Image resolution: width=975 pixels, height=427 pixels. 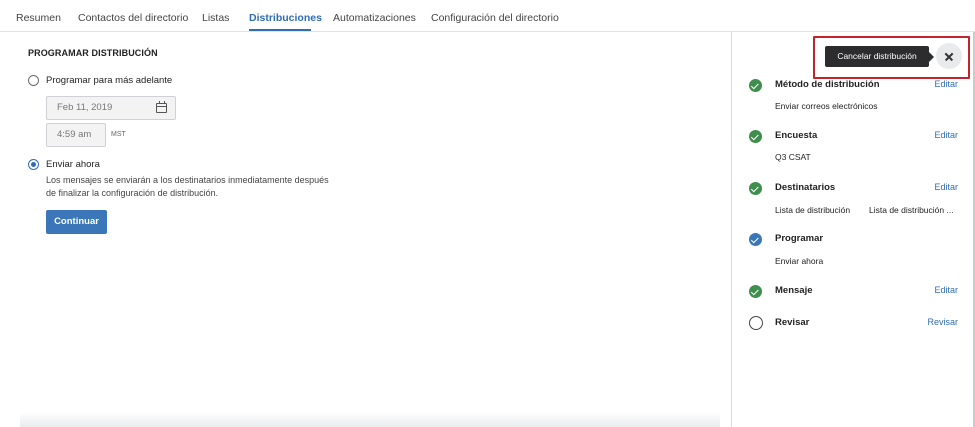 What do you see at coordinates (794, 290) in the screenshot?
I see `step-mensaje-title: Mensaje` at bounding box center [794, 290].